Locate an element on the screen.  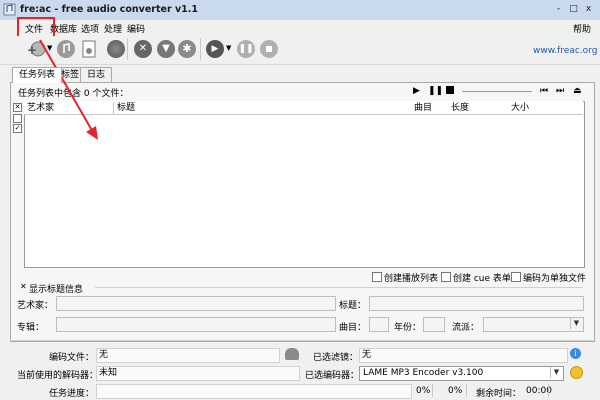
track-label: 曲目： is located at coordinates (353, 328).